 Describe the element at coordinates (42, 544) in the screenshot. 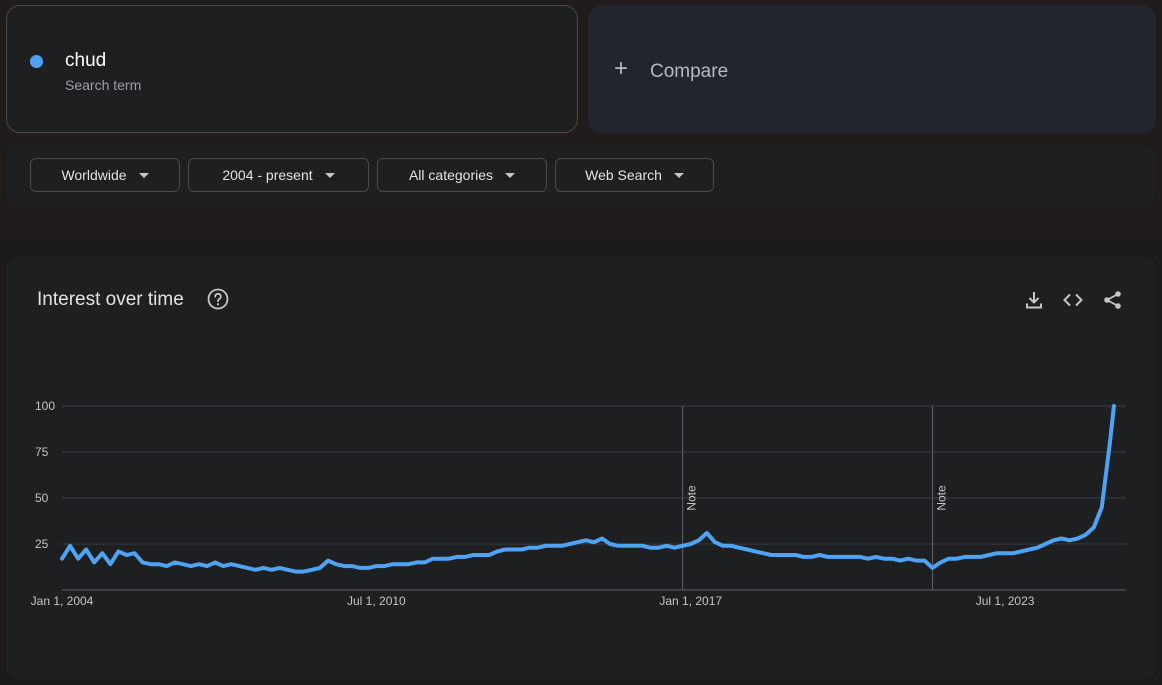

I see `y-tick-label: 25` at that location.